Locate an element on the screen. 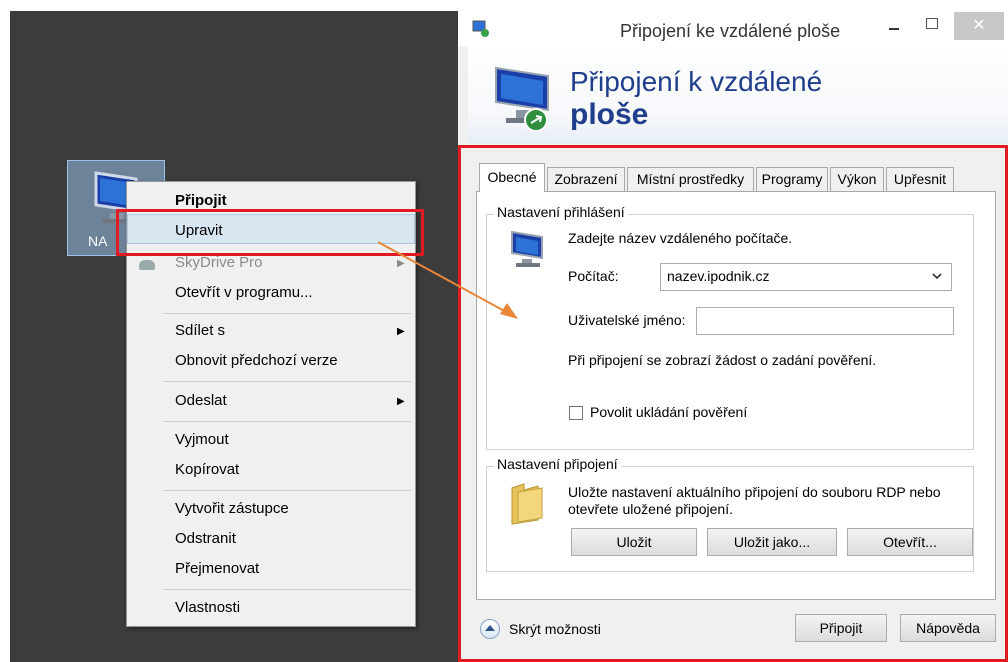 The height and width of the screenshot is (662, 1008). menu-item-create-shortcut: Vytvořit zástupce is located at coordinates (232, 508).